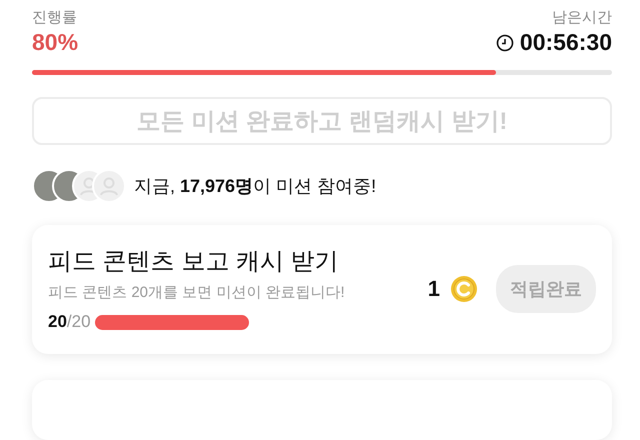  What do you see at coordinates (55, 42) in the screenshot?
I see `progress-percent: 80%` at bounding box center [55, 42].